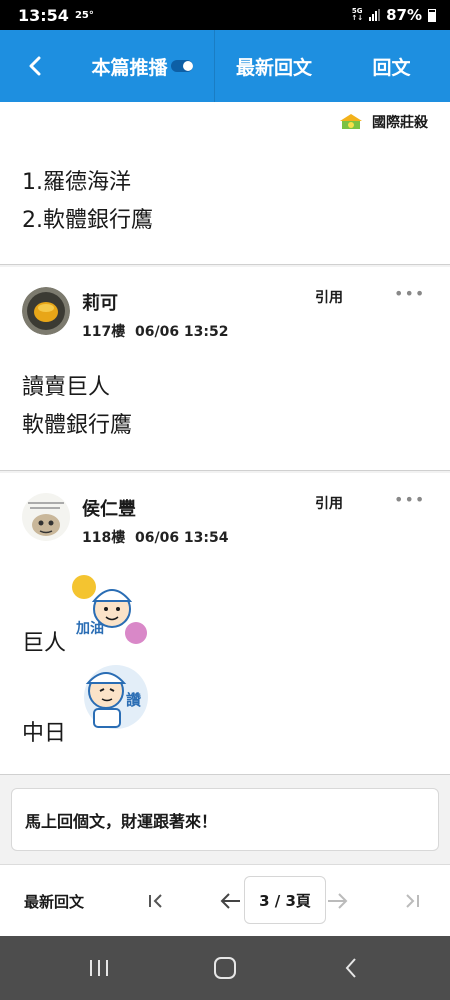 Image resolution: width=450 pixels, height=1000 pixels. Describe the element at coordinates (391, 66) in the screenshot. I see `tab-reply: 回文` at that location.